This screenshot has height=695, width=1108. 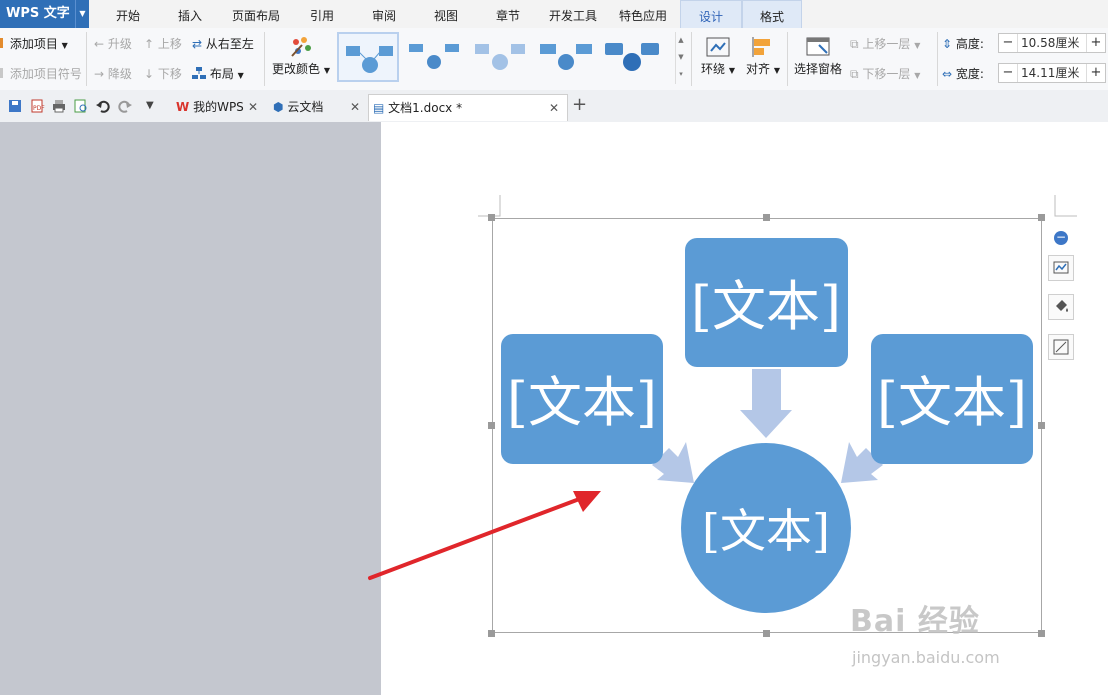 I want to click on baidu-watermark-logo: Bai 经验, so click(x=915, y=621).